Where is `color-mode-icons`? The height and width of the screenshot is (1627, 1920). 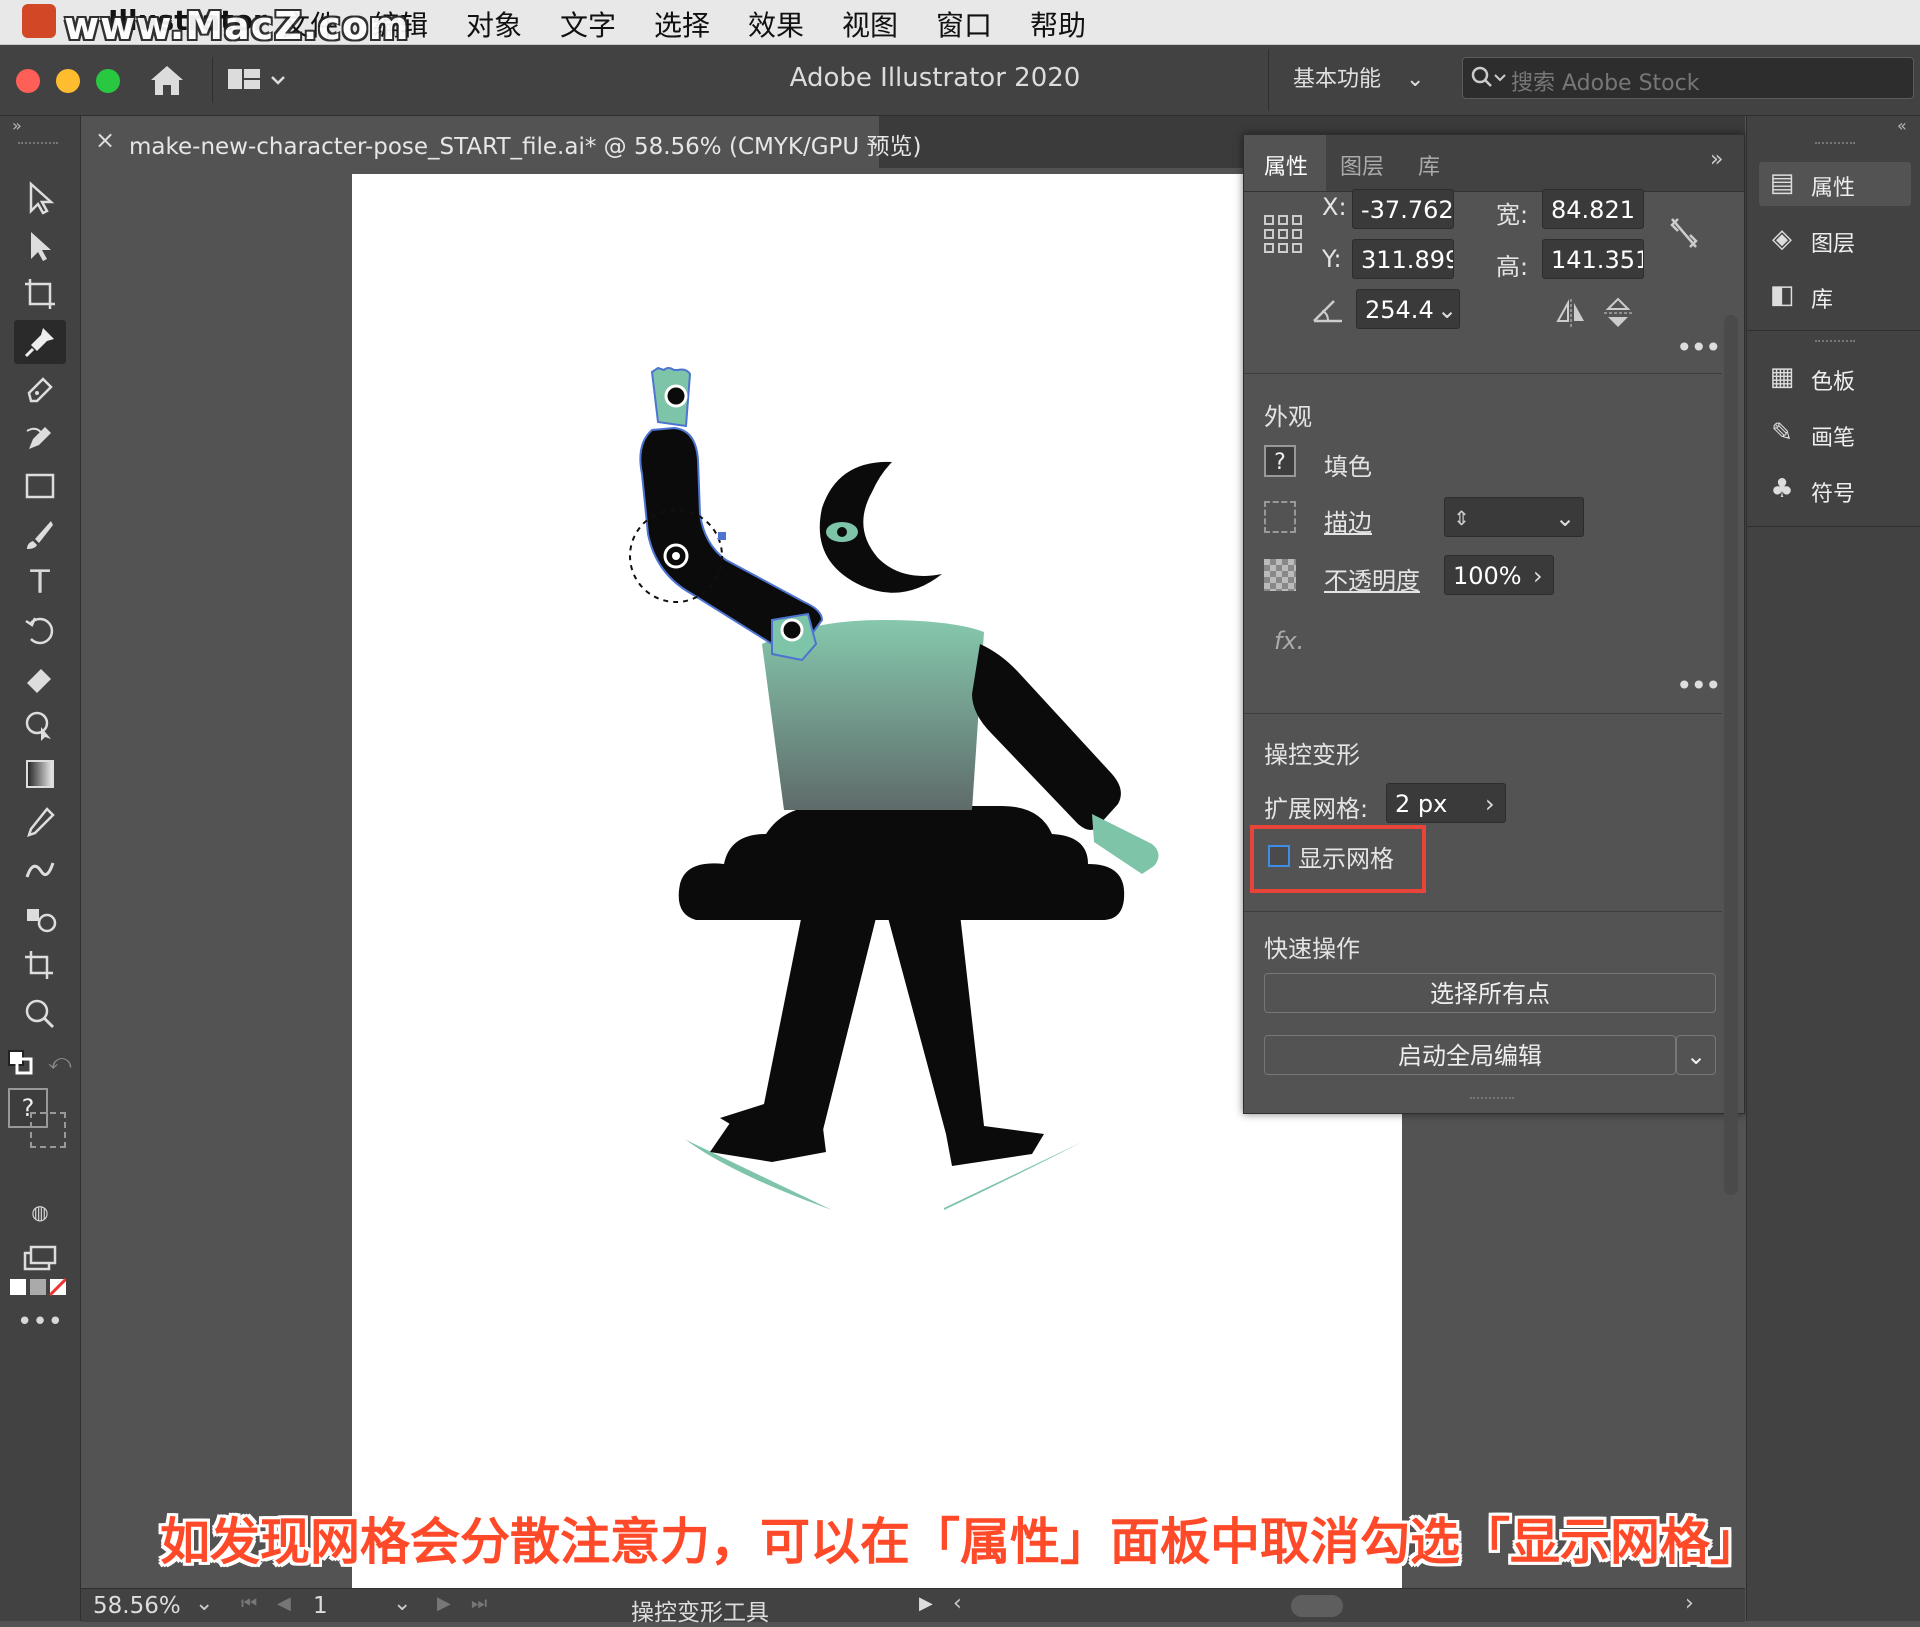 color-mode-icons is located at coordinates (39, 1287).